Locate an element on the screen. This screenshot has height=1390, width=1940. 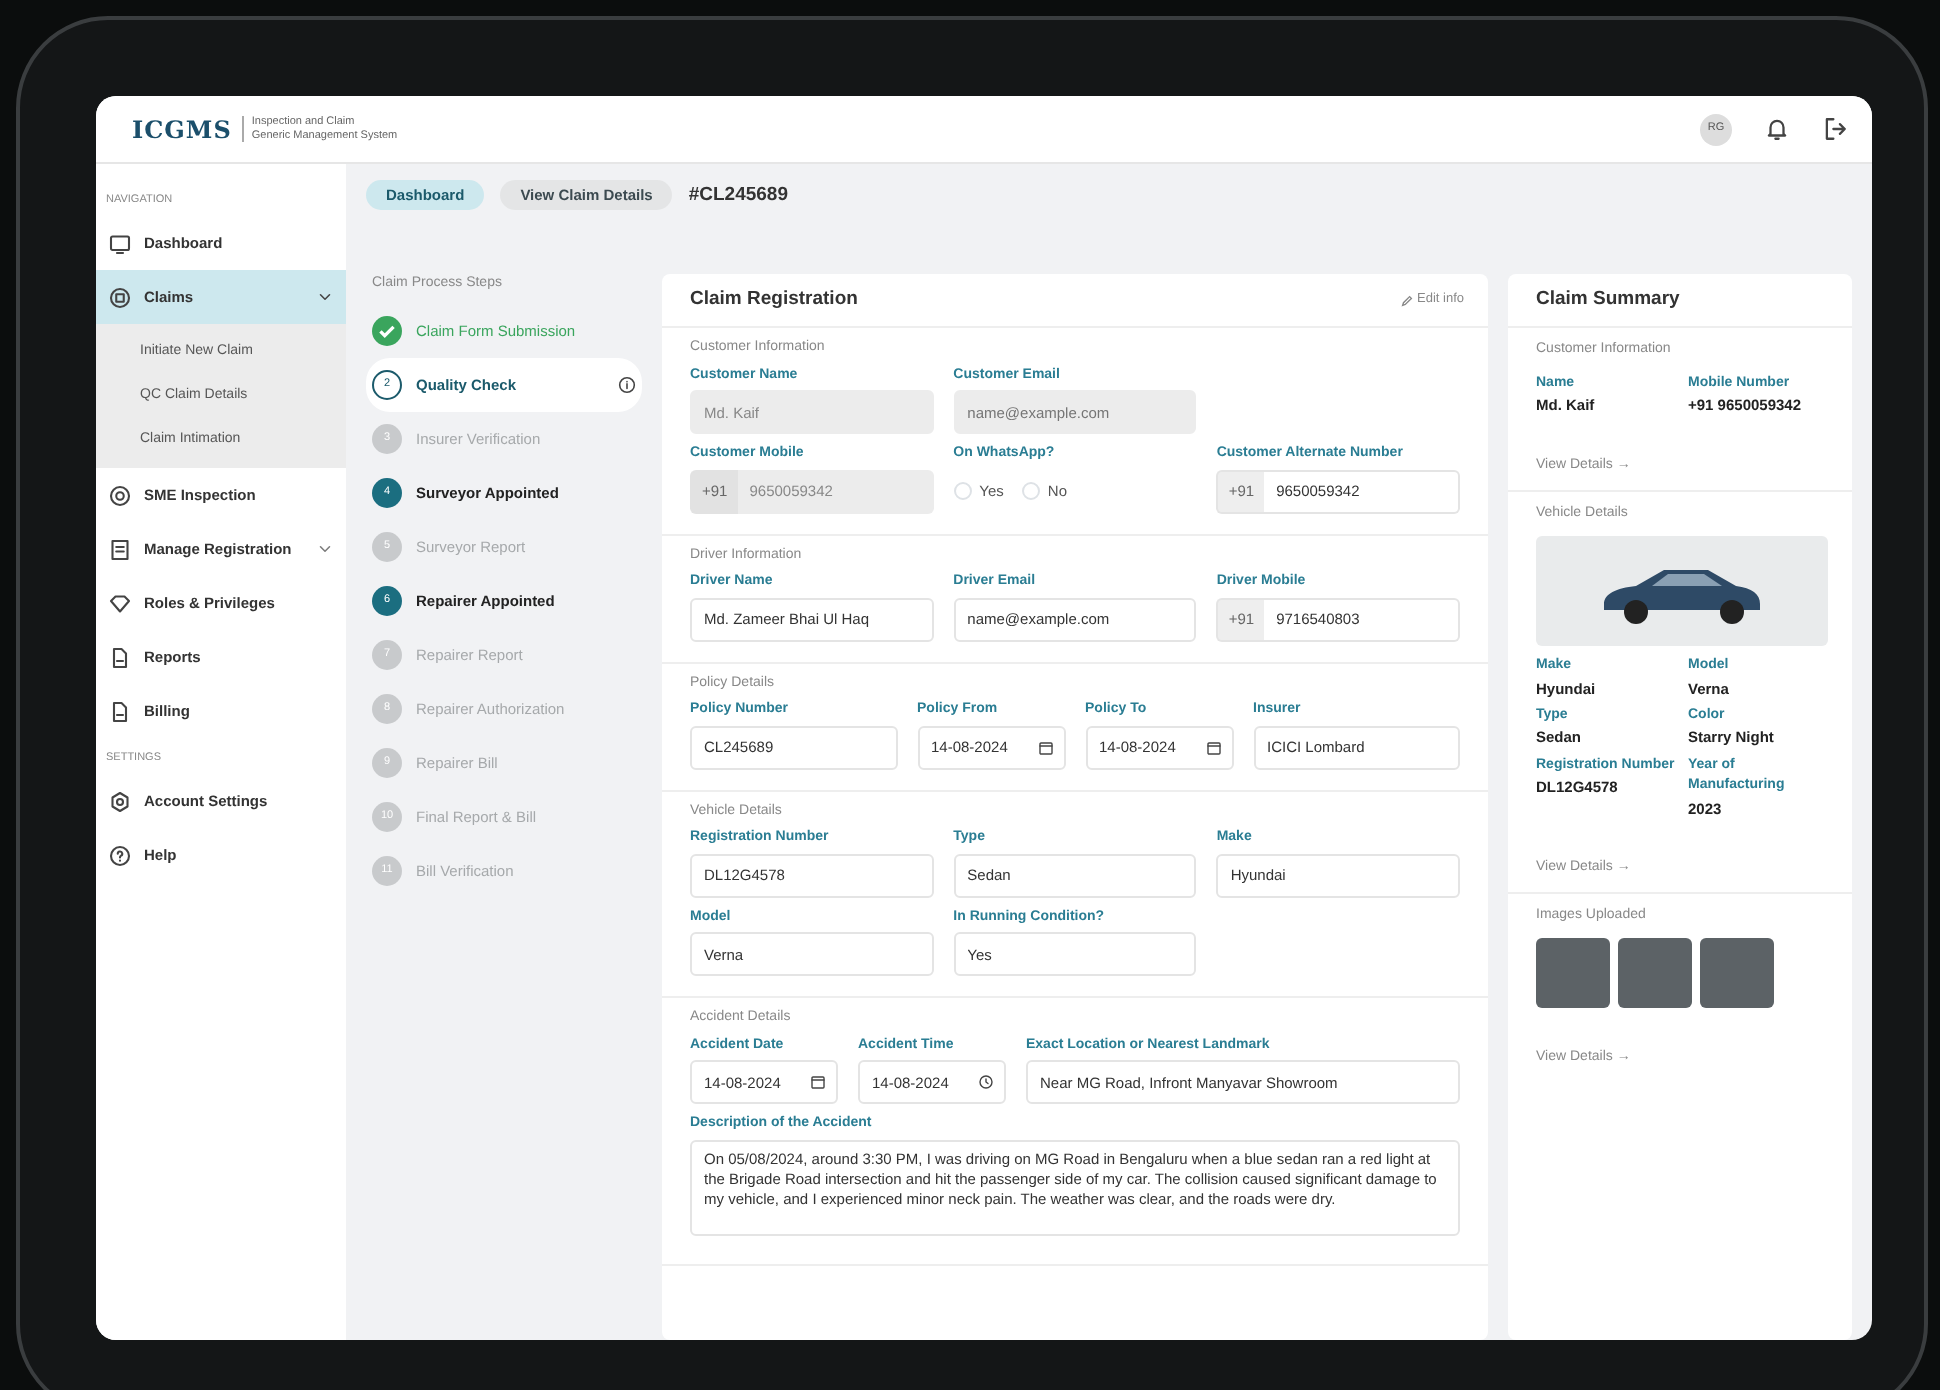
notifications-icon is located at coordinates (1777, 129).